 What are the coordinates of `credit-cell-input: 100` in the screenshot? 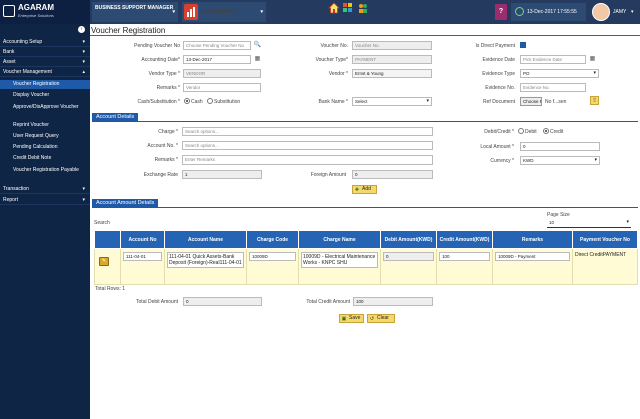 It's located at (464, 256).